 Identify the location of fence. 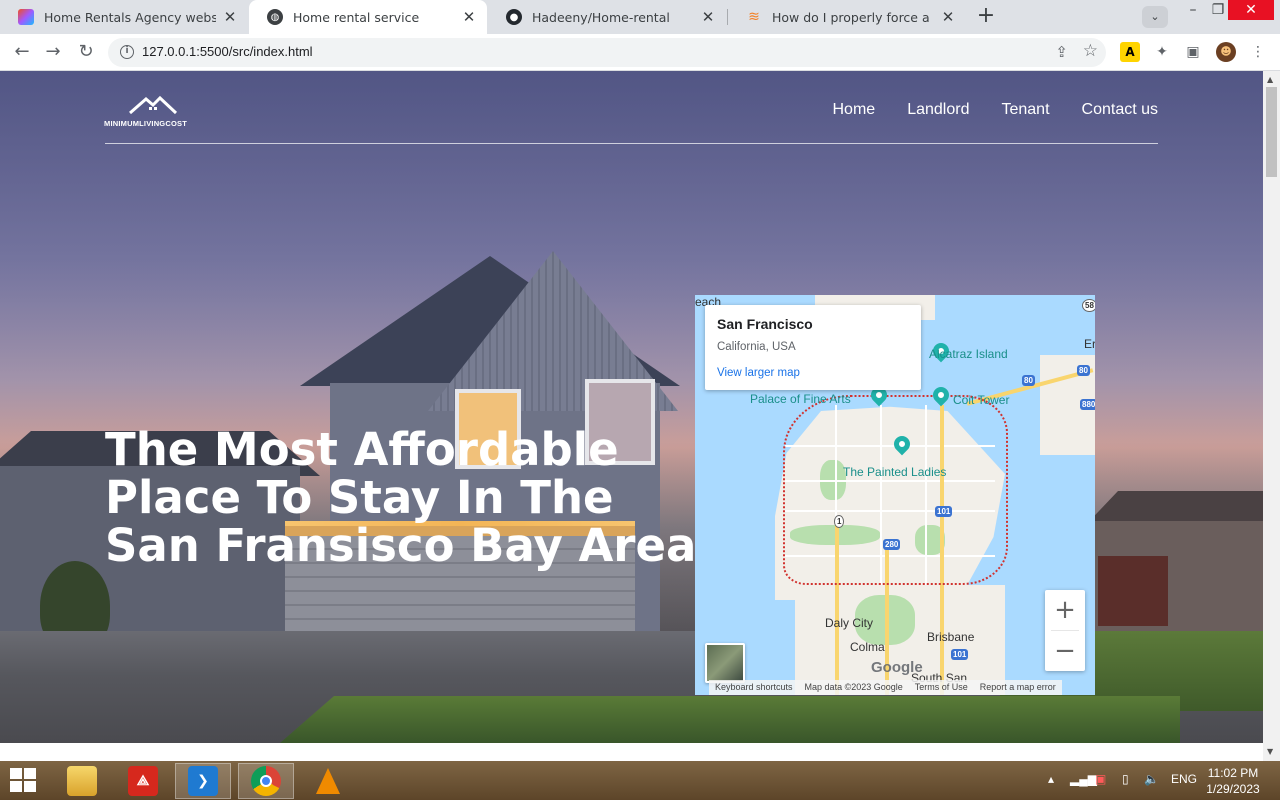
(1133, 591).